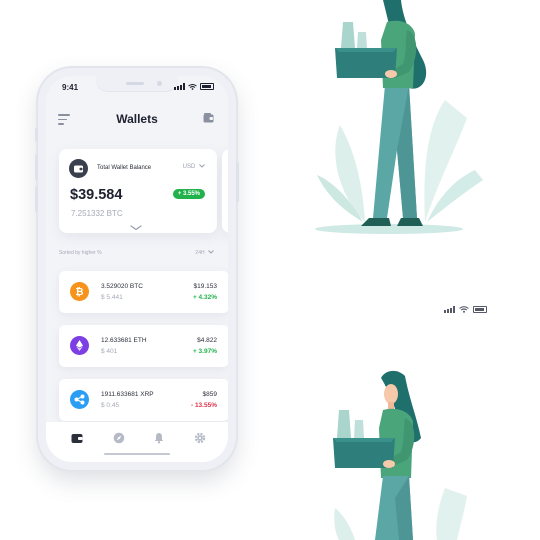 Image resolution: width=540 pixels, height=540 pixels. I want to click on period-value: 24H, so click(200, 253).